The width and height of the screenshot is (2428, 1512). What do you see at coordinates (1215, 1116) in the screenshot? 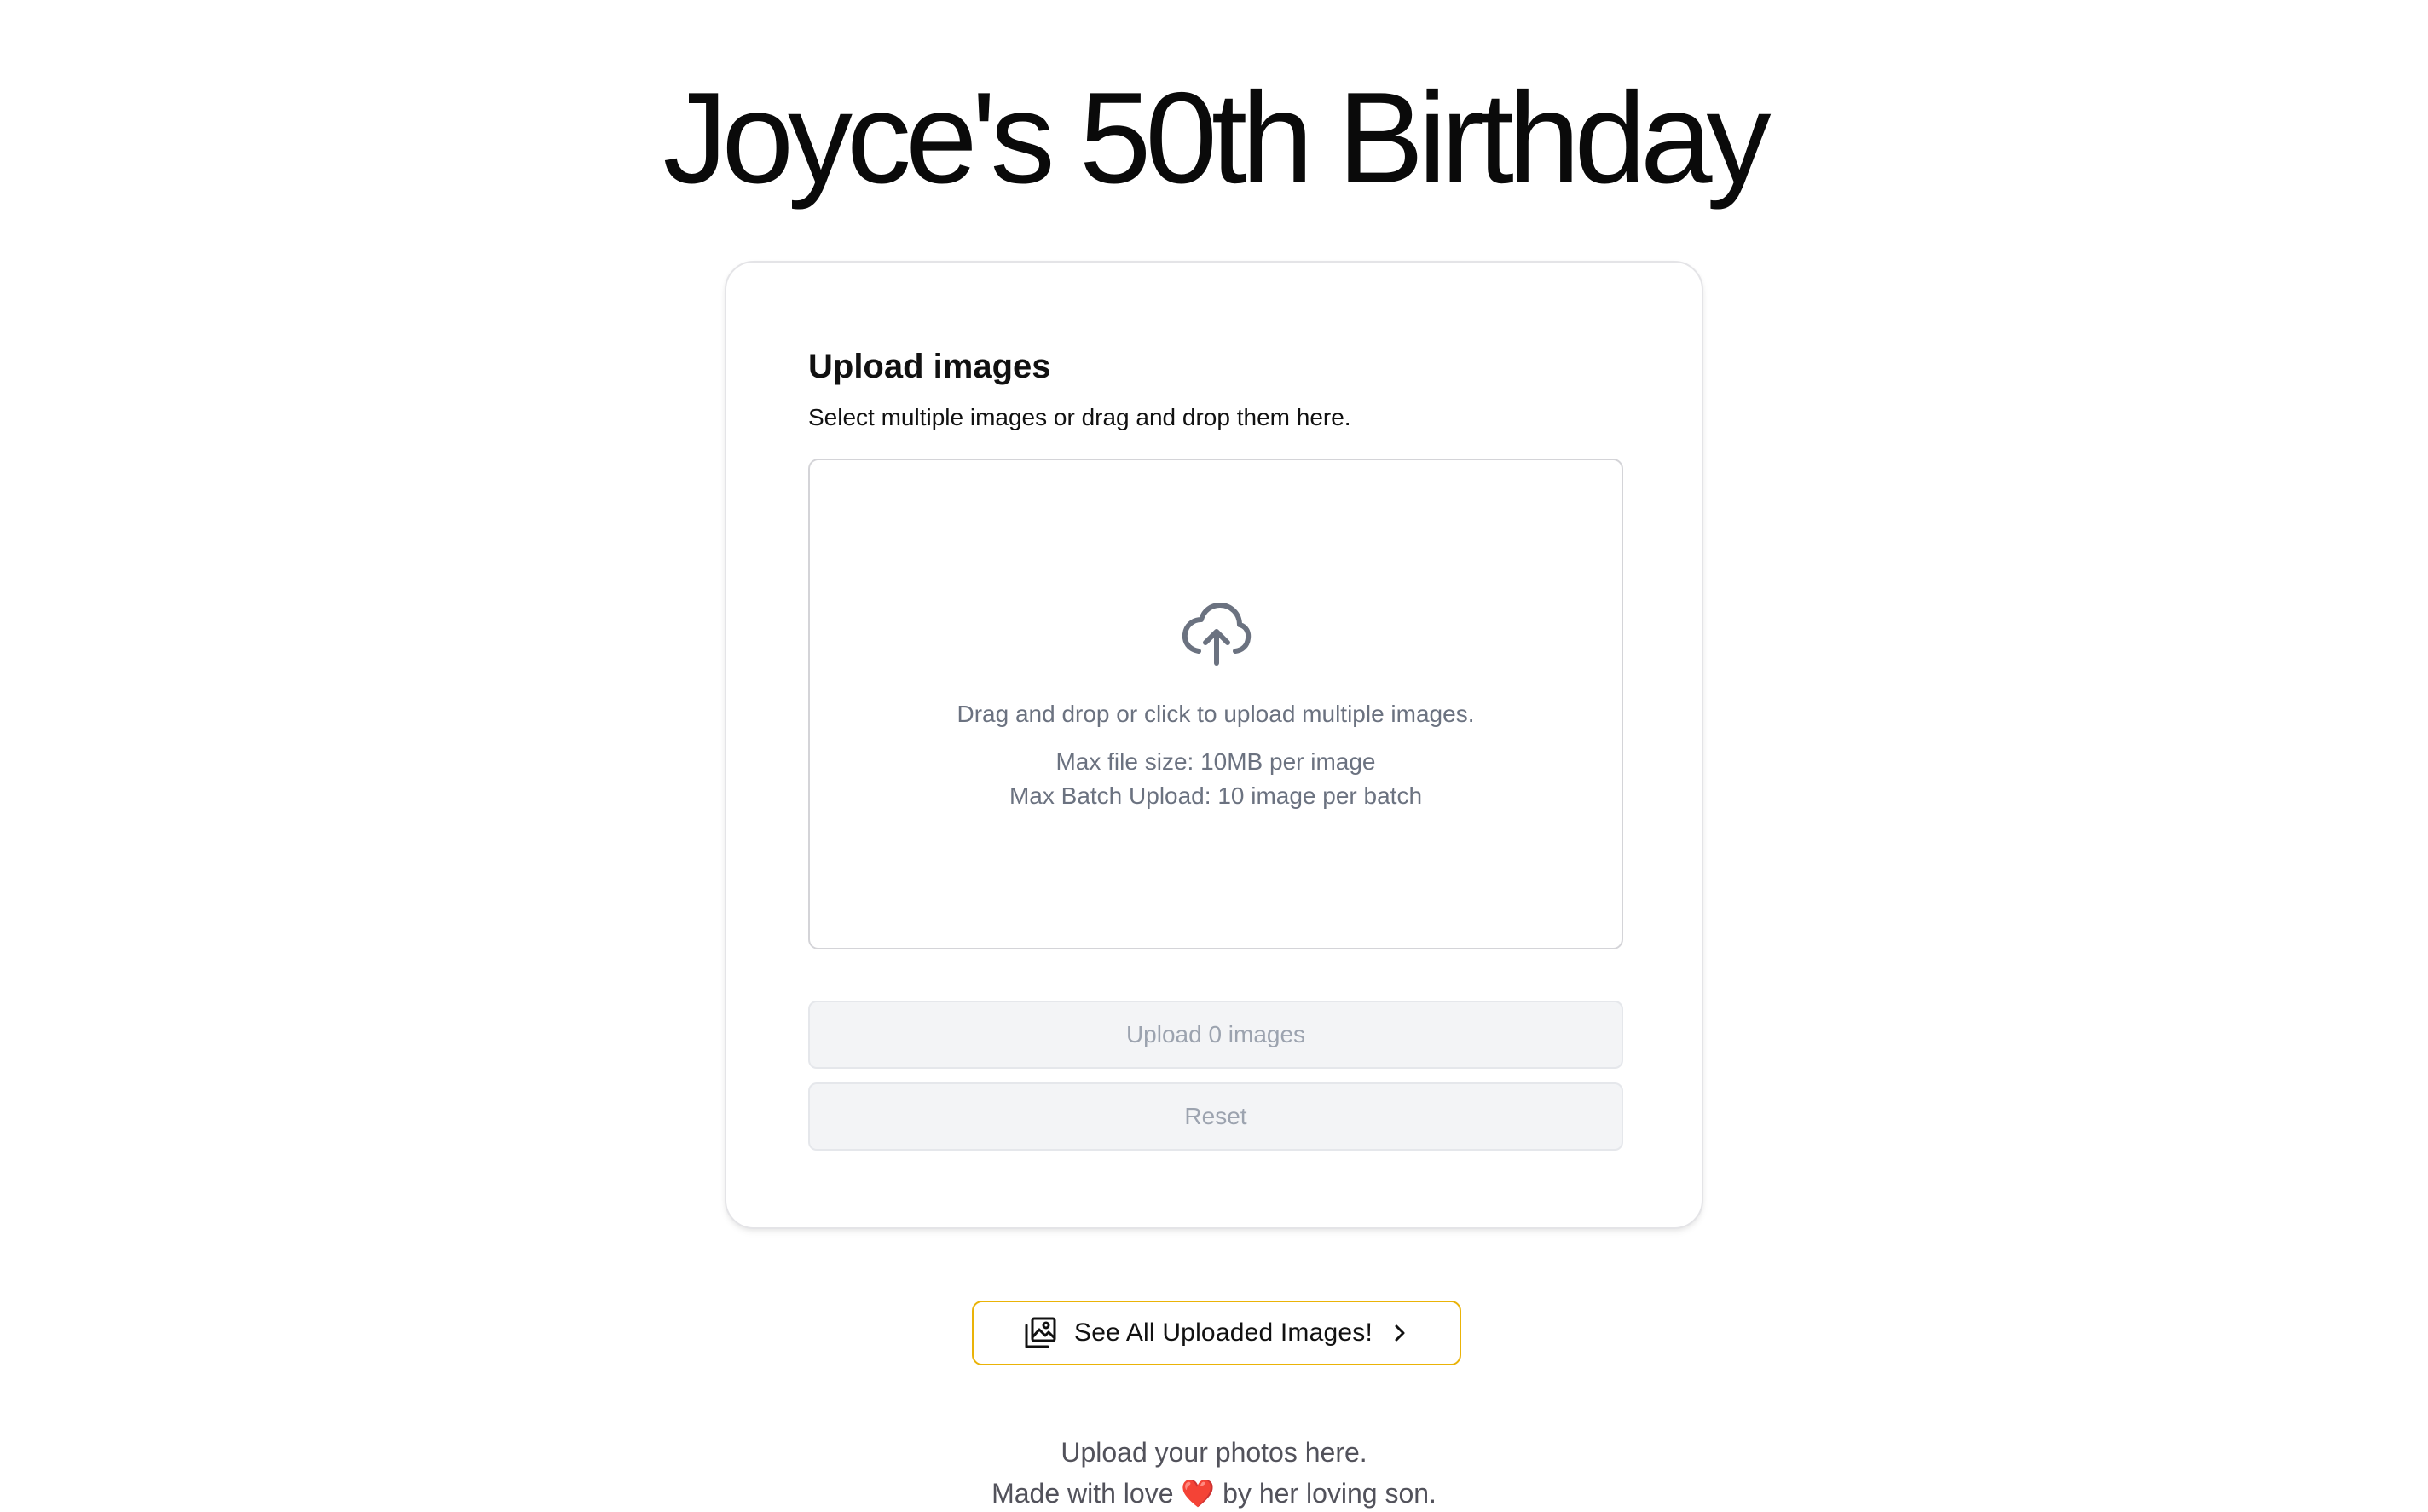
I see `reset-button: Reset` at bounding box center [1215, 1116].